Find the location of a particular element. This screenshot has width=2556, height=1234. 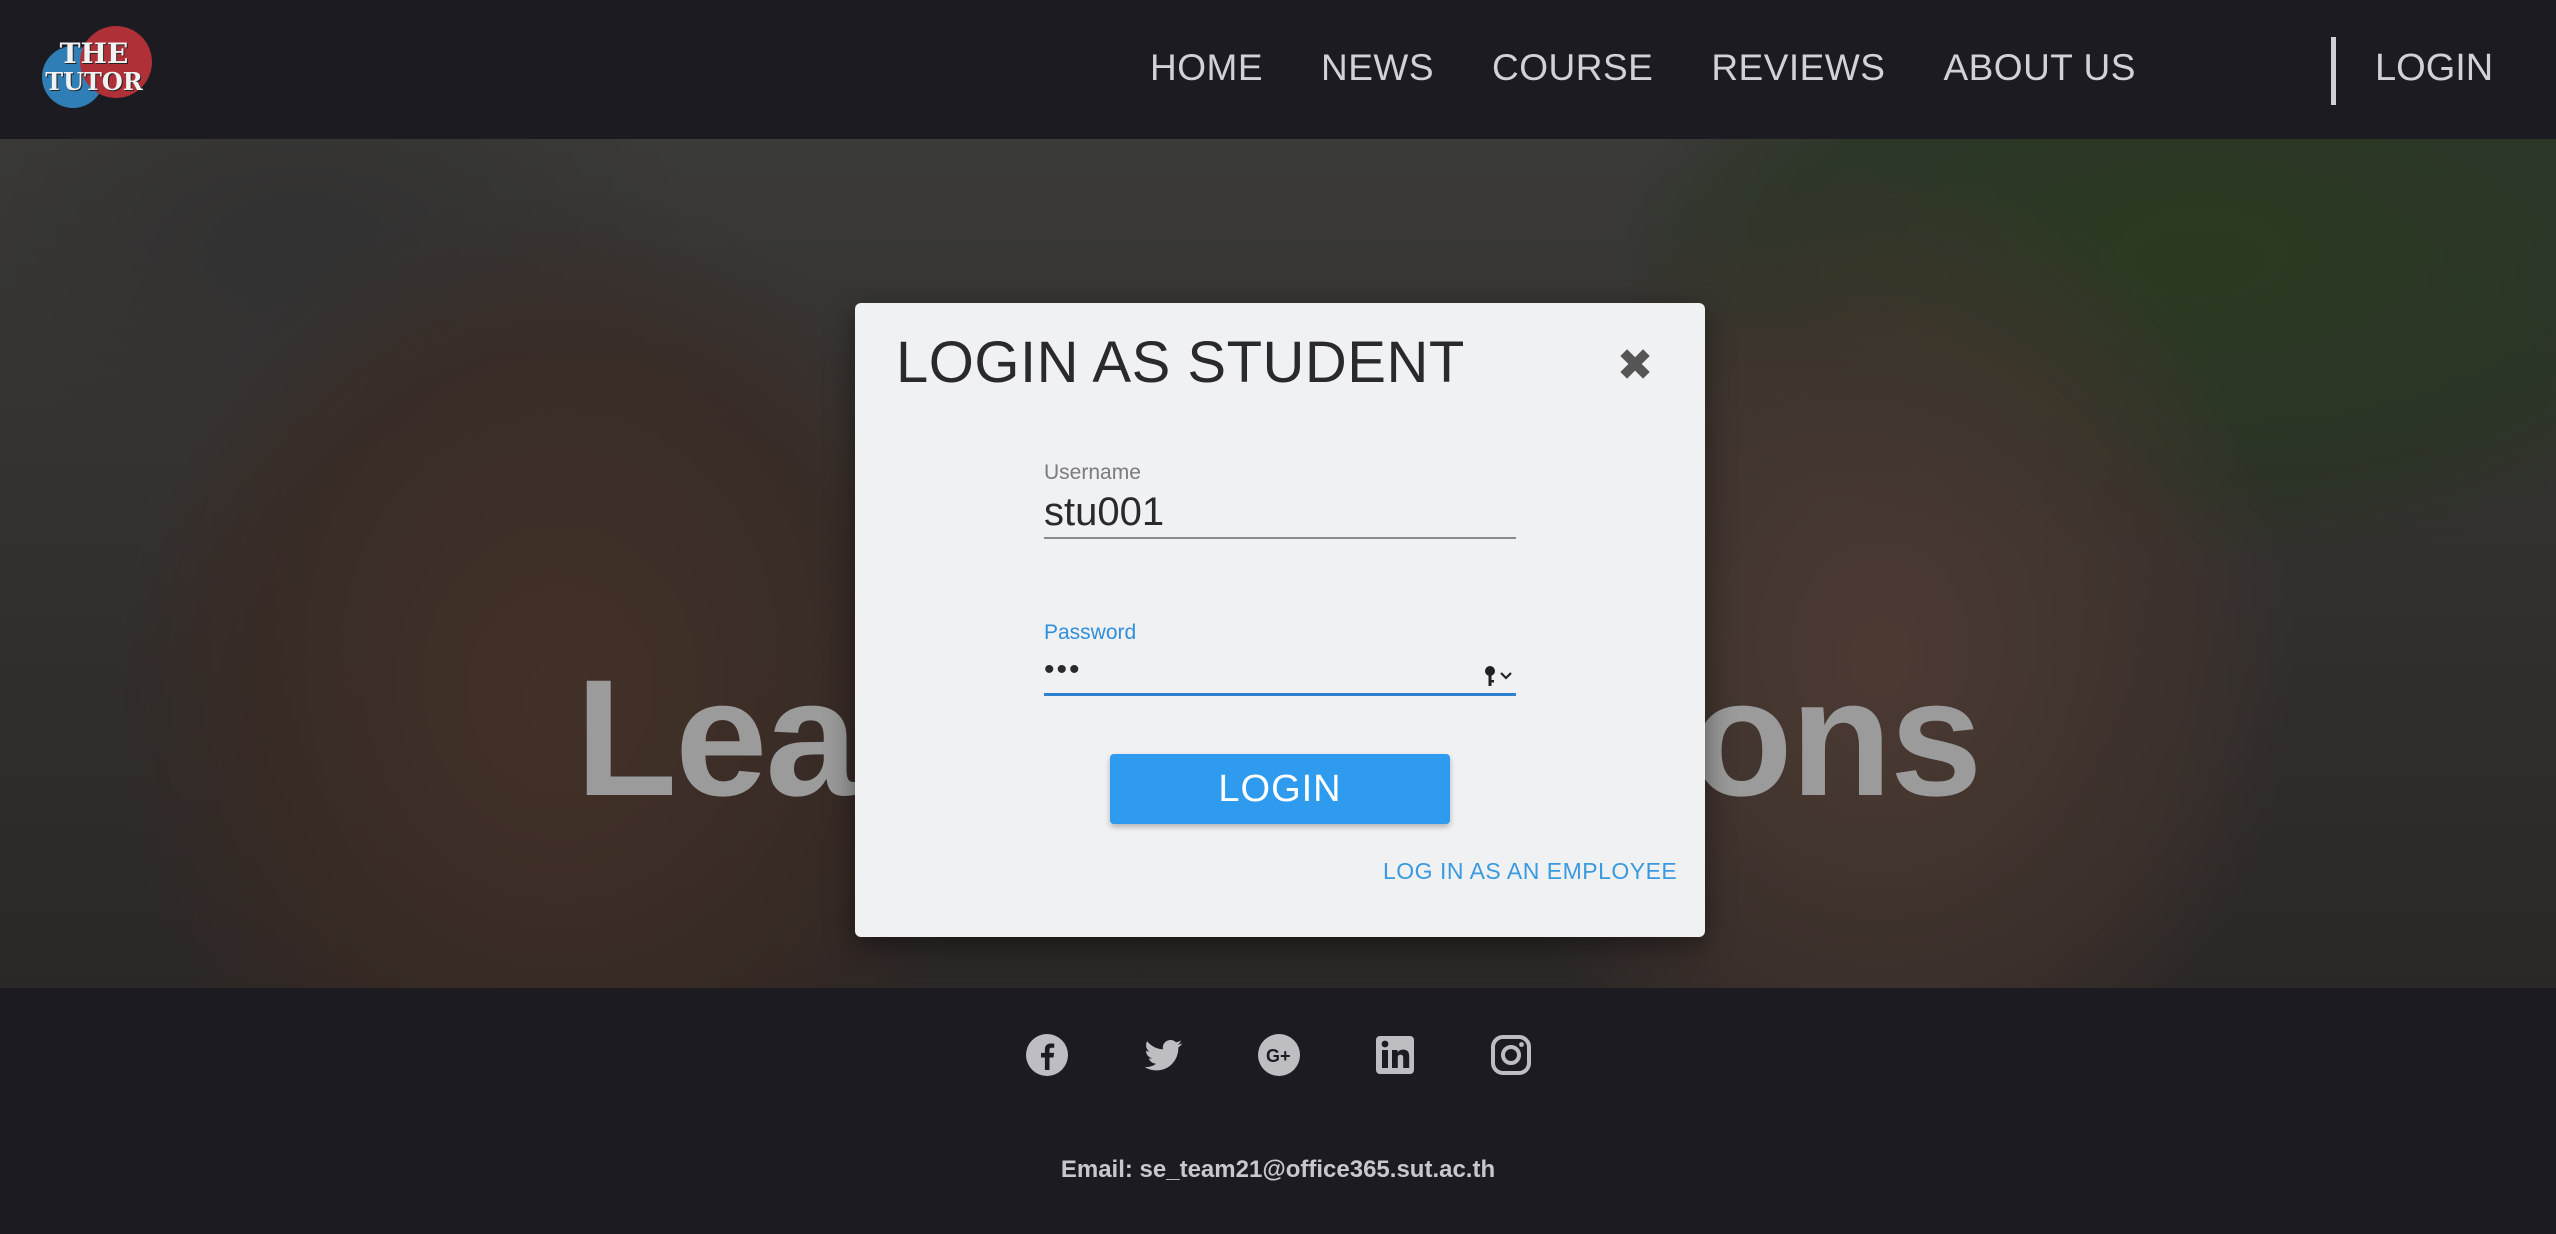

password-field: Password is located at coordinates (1280, 658).